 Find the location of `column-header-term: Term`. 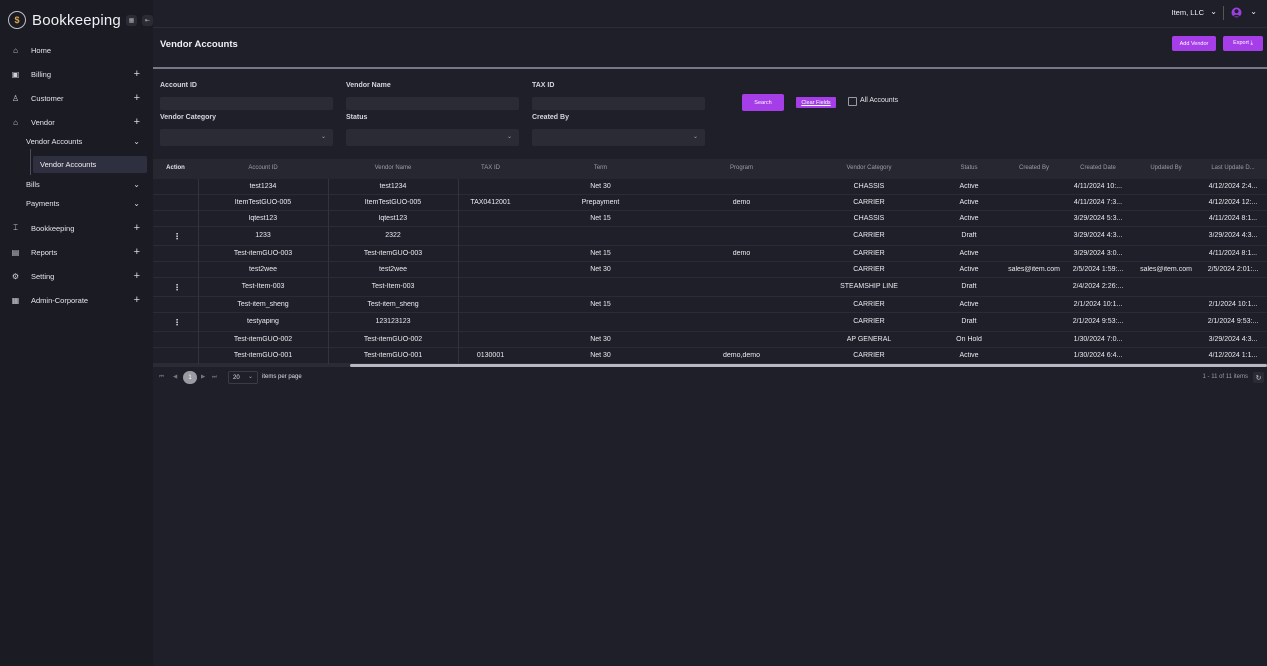

column-header-term: Term is located at coordinates (600, 168).